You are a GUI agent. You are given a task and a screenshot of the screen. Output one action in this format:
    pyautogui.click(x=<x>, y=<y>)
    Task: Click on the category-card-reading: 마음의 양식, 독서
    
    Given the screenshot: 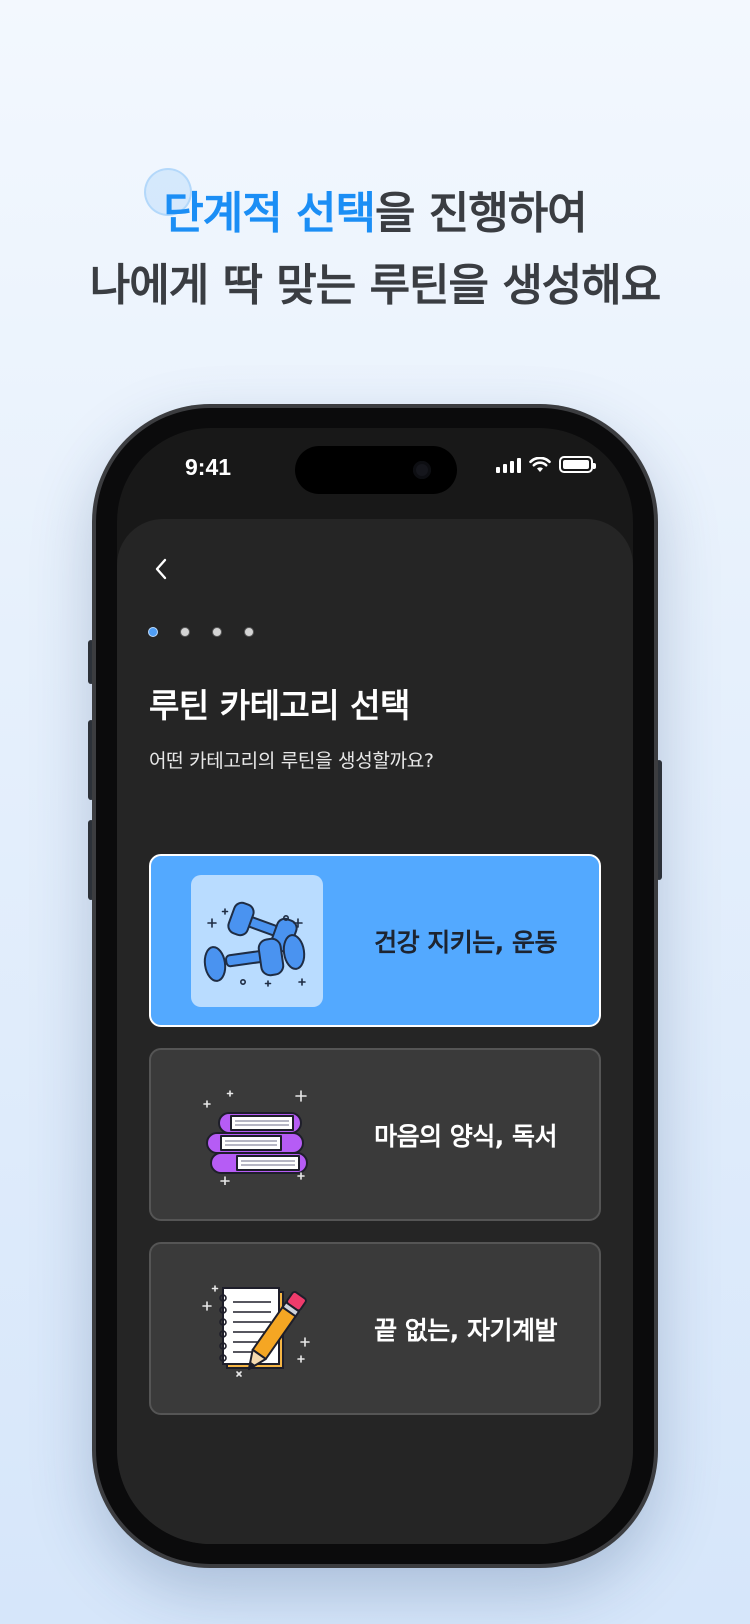 What is the action you would take?
    pyautogui.click(x=375, y=1134)
    